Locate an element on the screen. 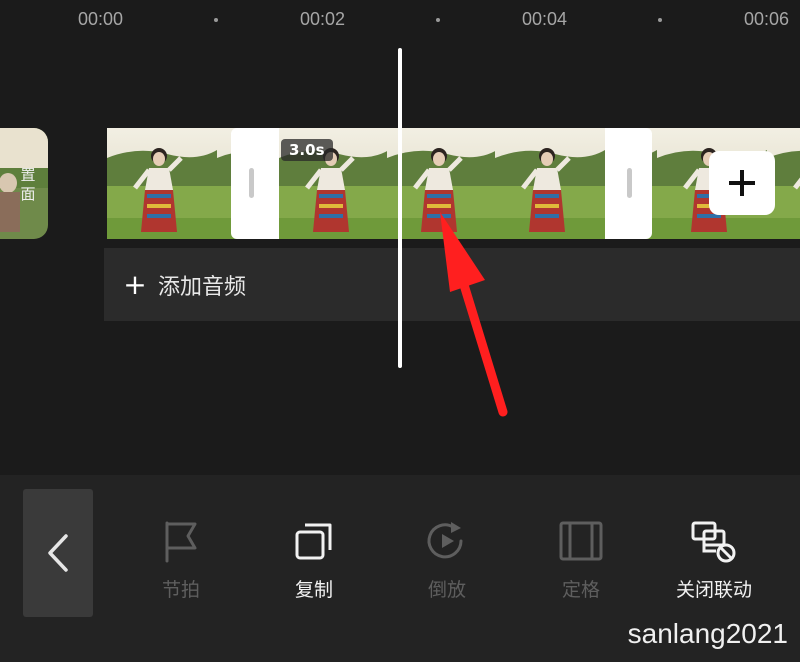 The width and height of the screenshot is (800, 662). ruler-tick: 00:00 is located at coordinates (101, 19).